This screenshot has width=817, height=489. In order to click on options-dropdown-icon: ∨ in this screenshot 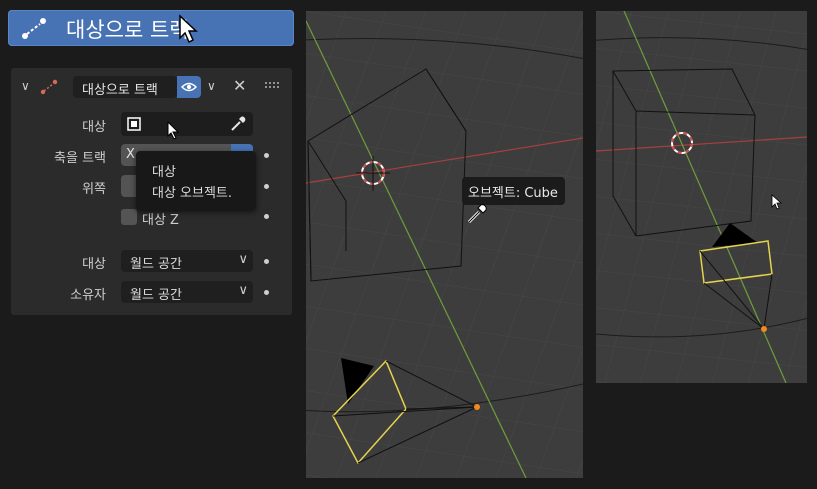, I will do `click(211, 86)`.